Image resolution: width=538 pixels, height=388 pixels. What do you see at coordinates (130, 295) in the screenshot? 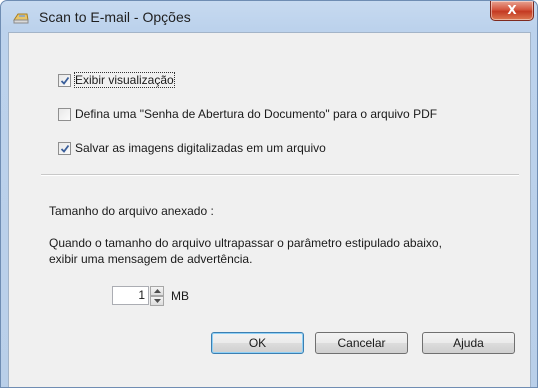
I see `file-size-input: 1` at bounding box center [130, 295].